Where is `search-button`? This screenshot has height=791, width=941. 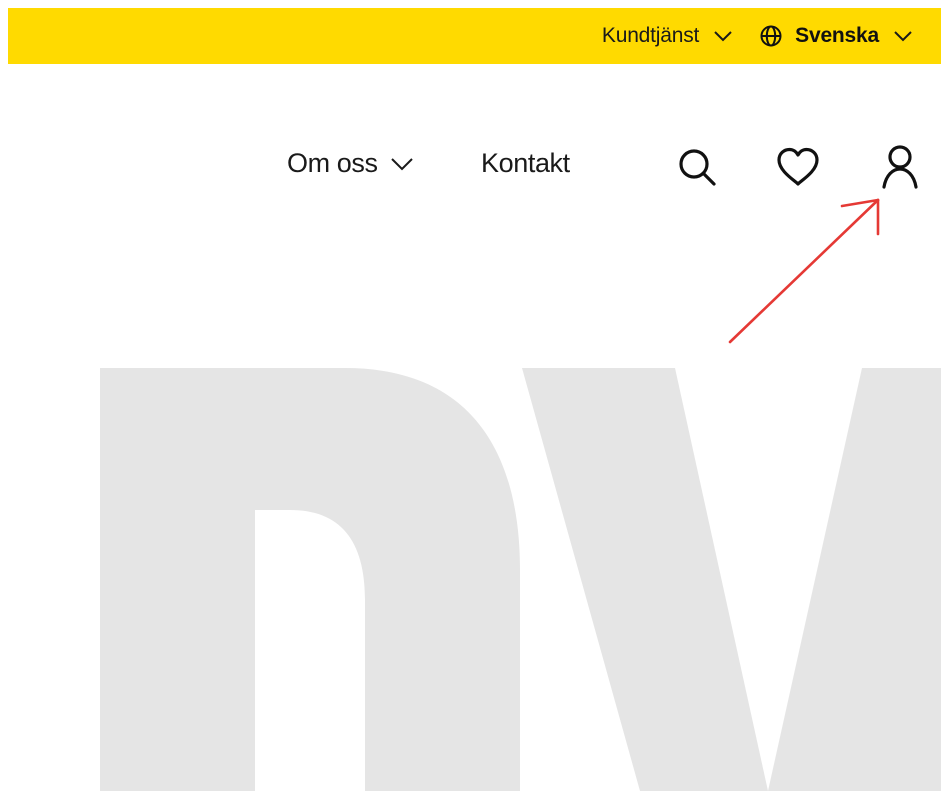 search-button is located at coordinates (697, 167).